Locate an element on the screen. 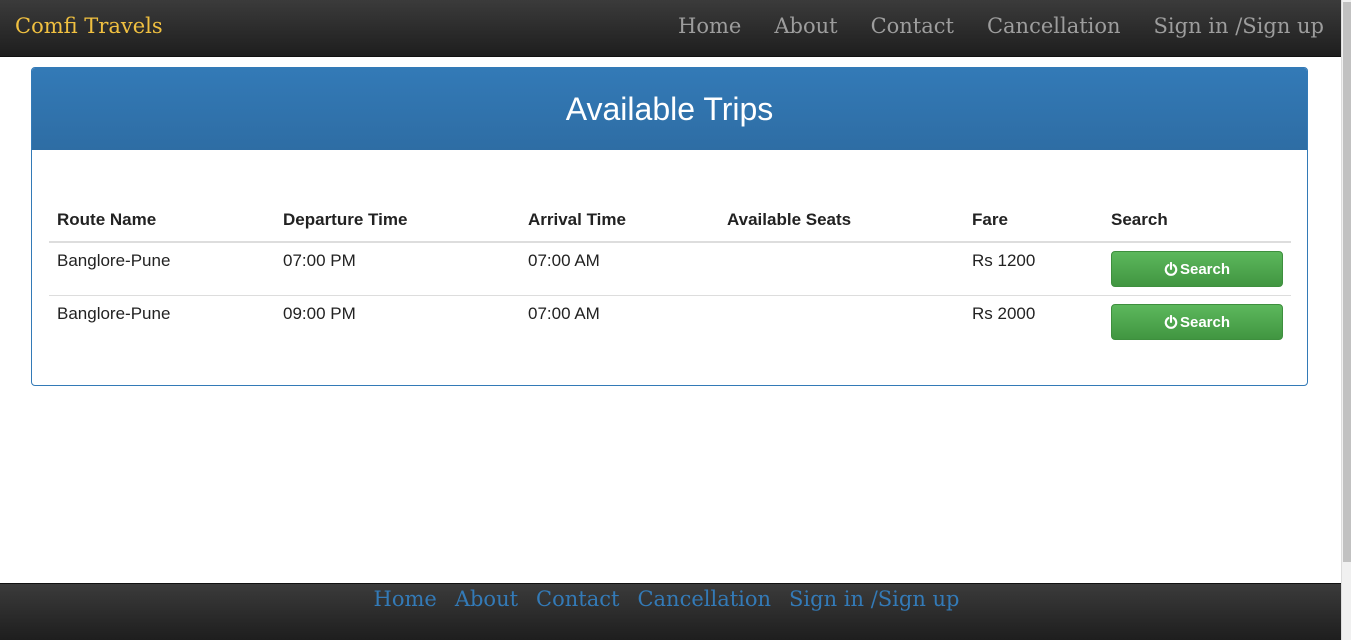 Image resolution: width=1351 pixels, height=640 pixels. departure-time-cell: 07:00 PM is located at coordinates (319, 260).